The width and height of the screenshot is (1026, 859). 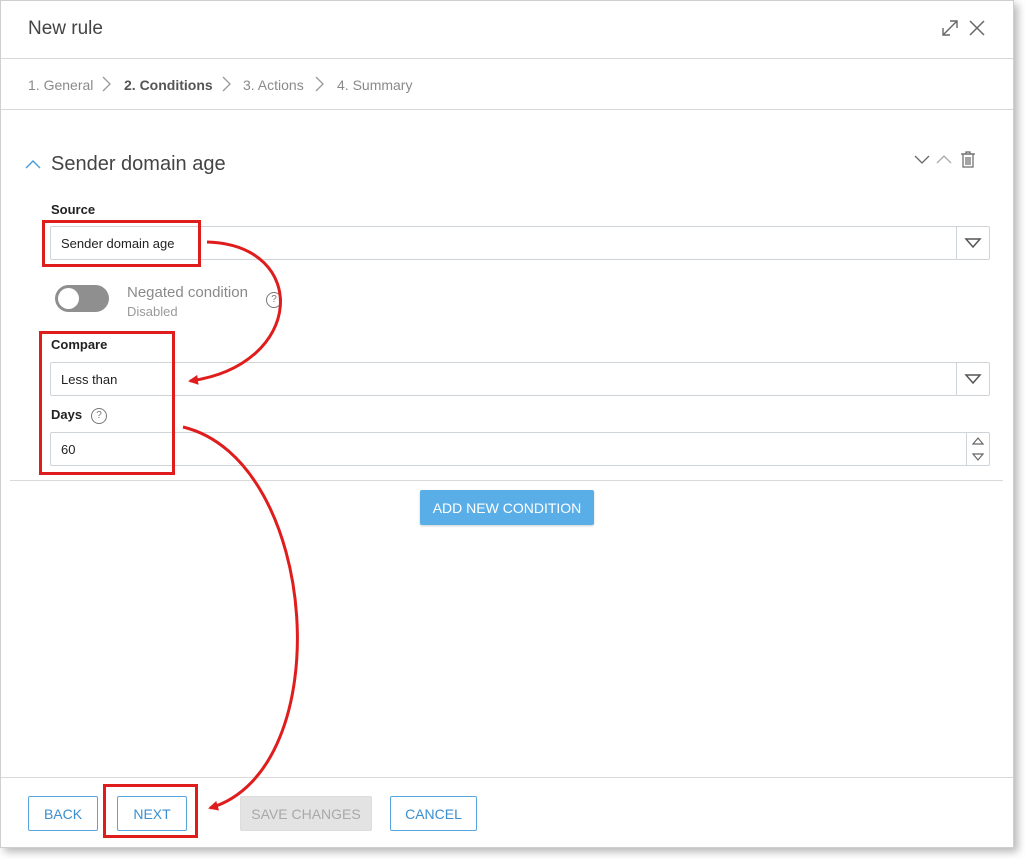 I want to click on source-dropdown-button, so click(x=972, y=243).